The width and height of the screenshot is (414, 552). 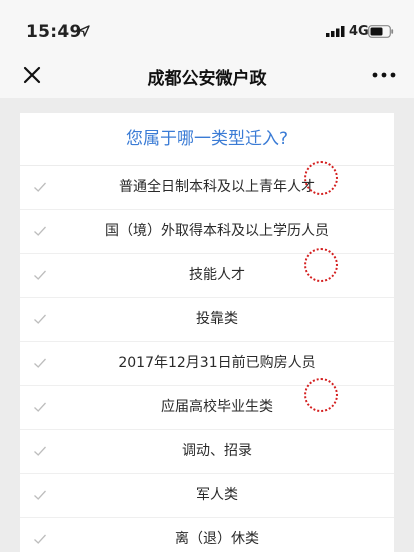 I want to click on nav-bar: 成都公安微户政, so click(x=207, y=75).